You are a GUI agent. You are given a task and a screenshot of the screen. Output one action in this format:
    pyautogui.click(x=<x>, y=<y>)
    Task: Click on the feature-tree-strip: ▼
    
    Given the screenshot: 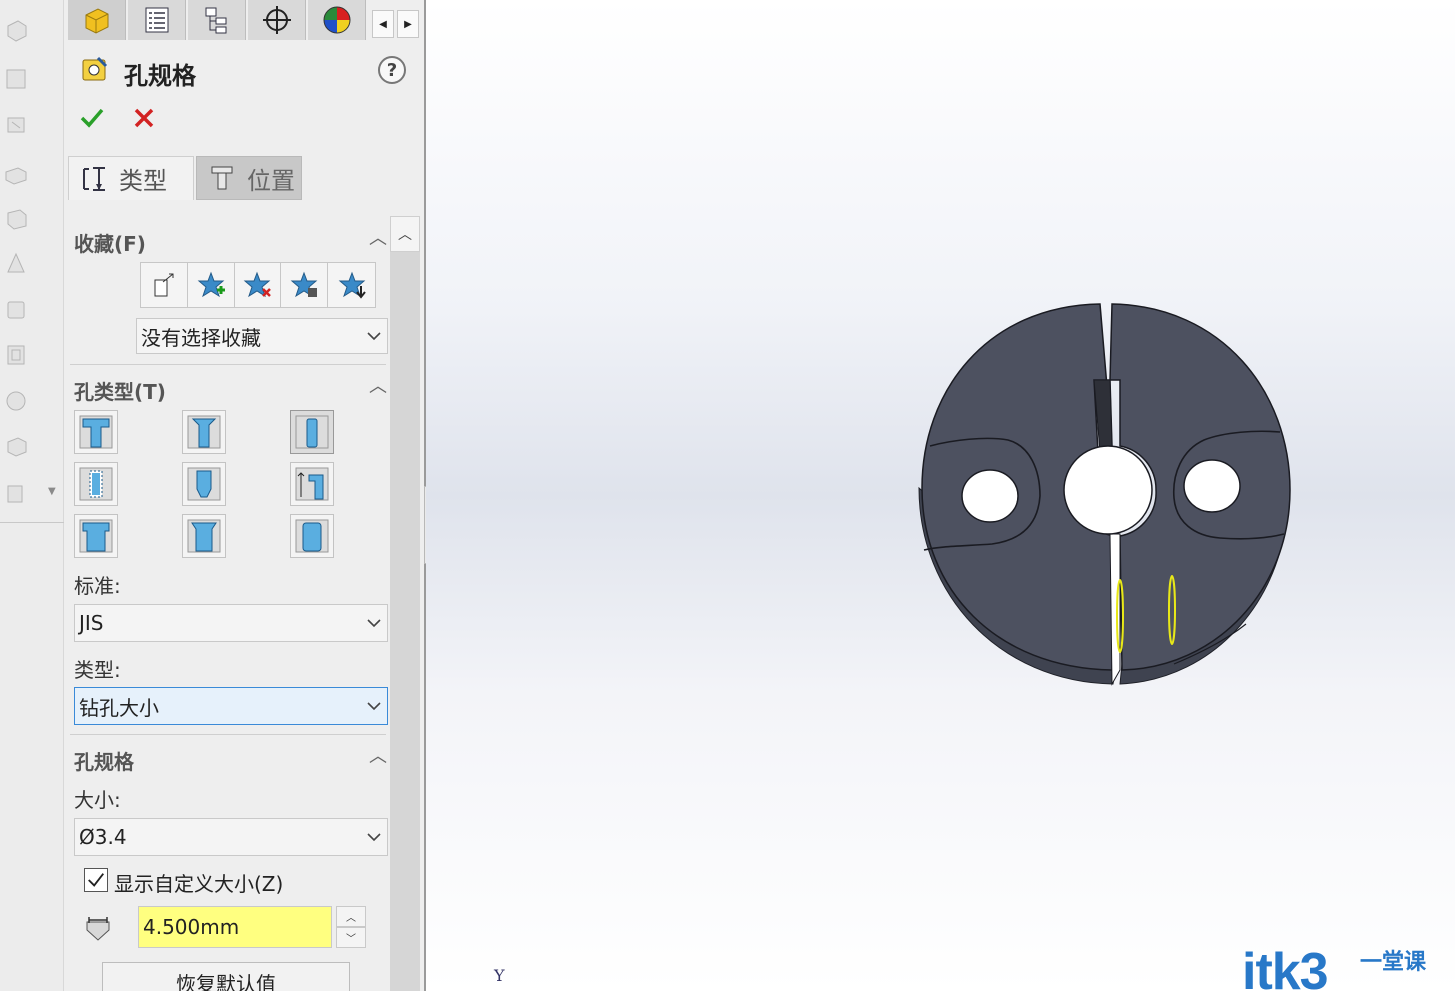 What is the action you would take?
    pyautogui.click(x=32, y=495)
    